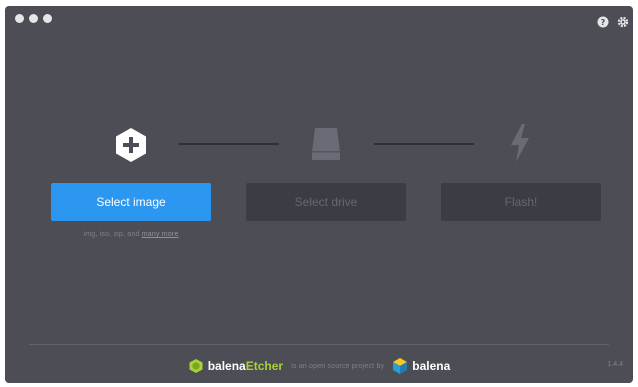  I want to click on etcher-logo-icon, so click(196, 366).